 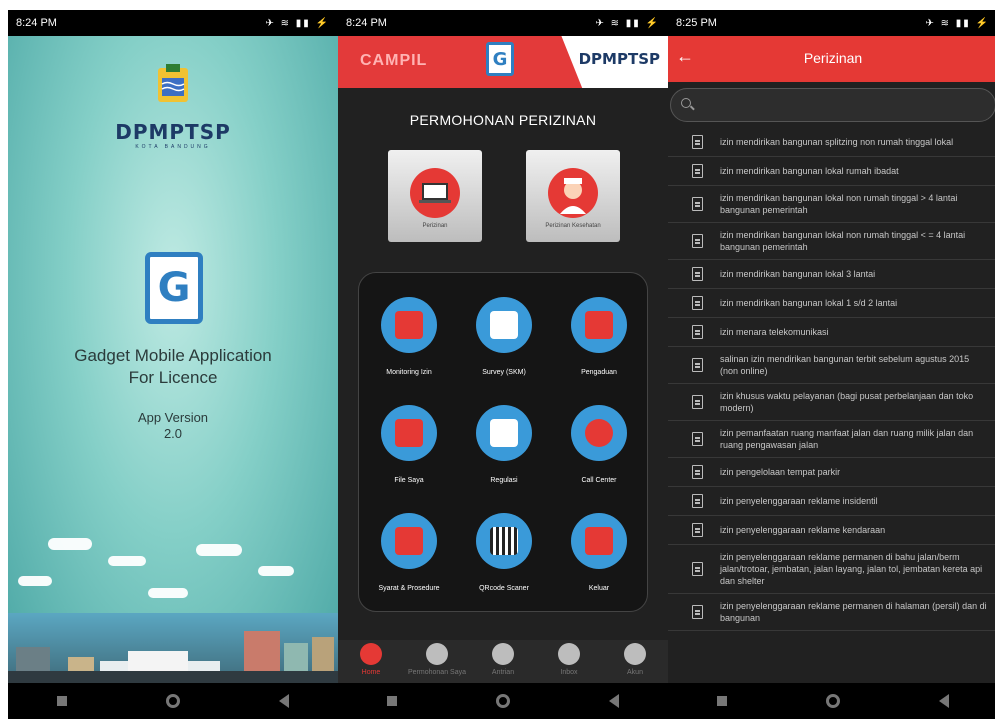 What do you see at coordinates (409, 588) in the screenshot?
I see `menu-item-label: Syarat & Prosedure` at bounding box center [409, 588].